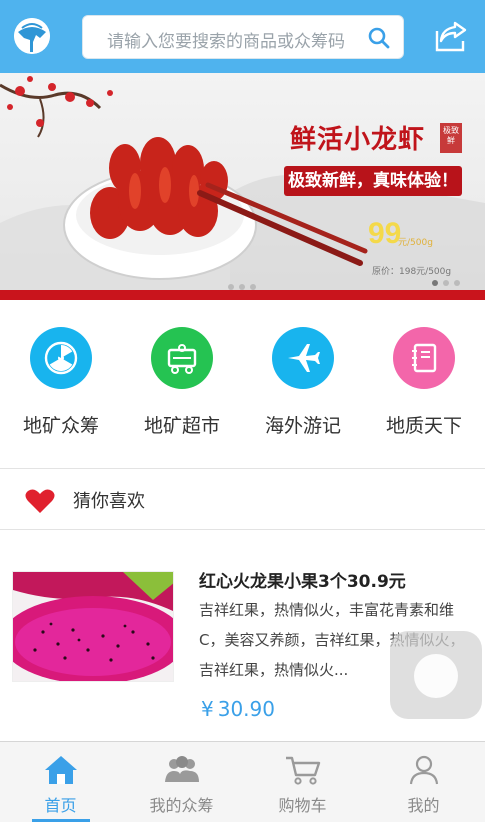  What do you see at coordinates (109, 501) in the screenshot?
I see `guess-title: 猜你喜欢` at bounding box center [109, 501].